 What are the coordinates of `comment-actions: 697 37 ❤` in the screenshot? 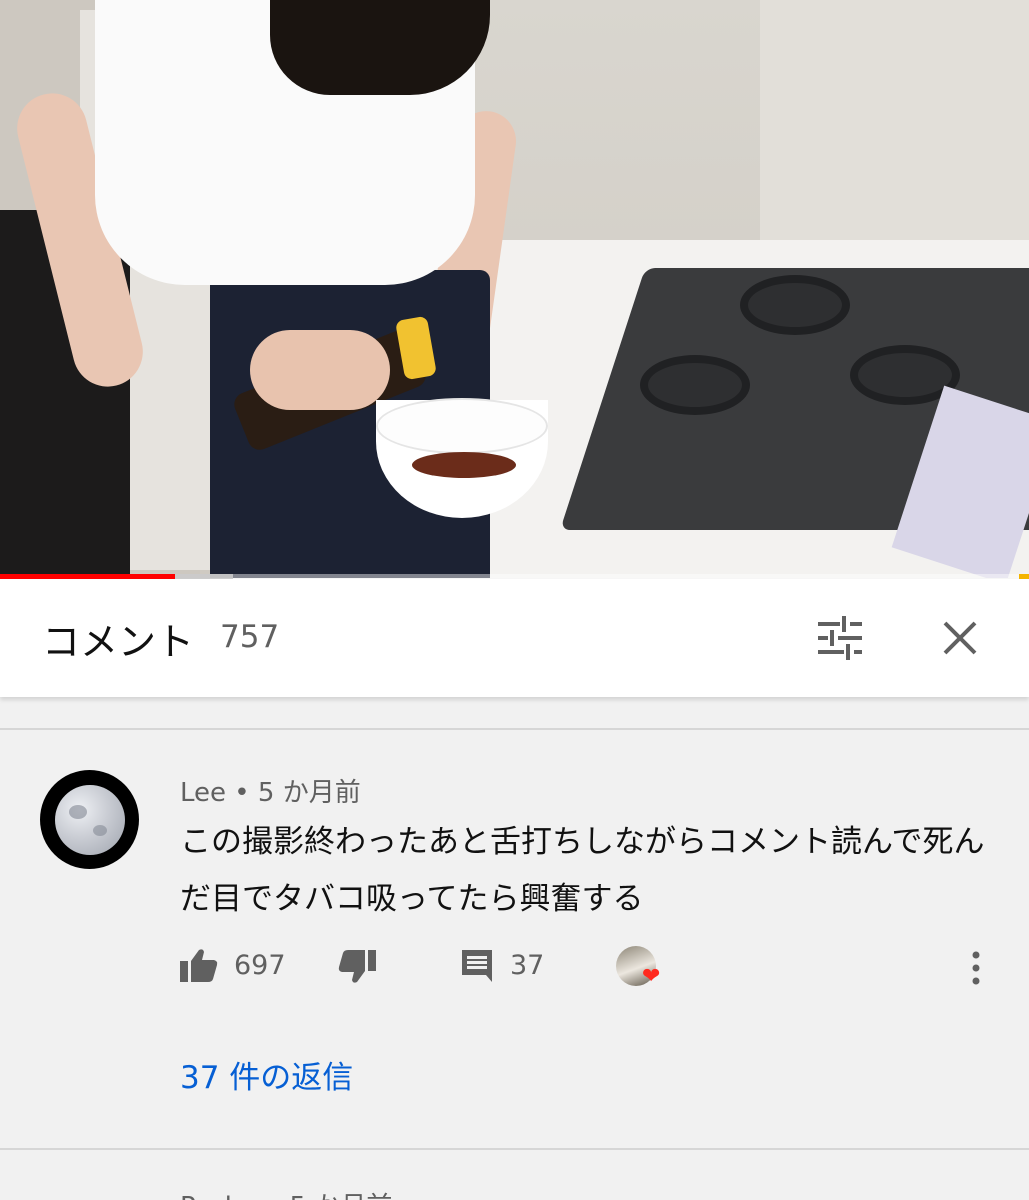 It's located at (514, 967).